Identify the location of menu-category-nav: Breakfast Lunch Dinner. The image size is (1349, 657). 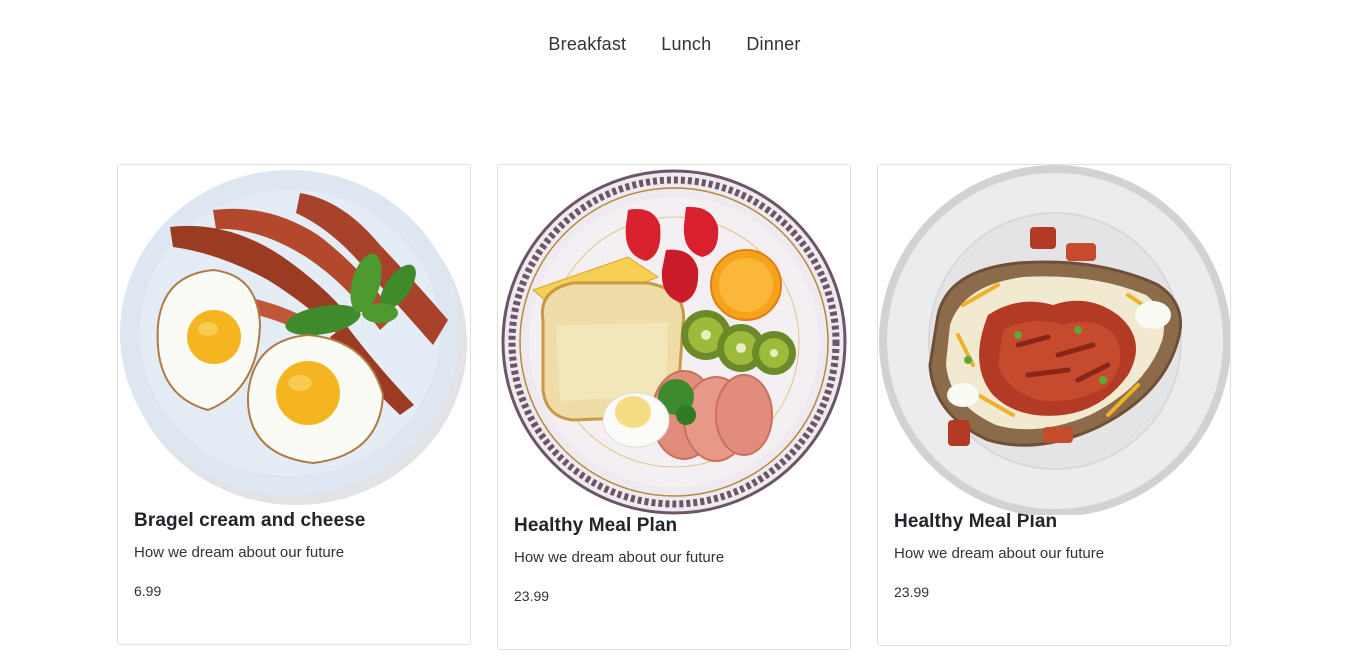
(674, 44).